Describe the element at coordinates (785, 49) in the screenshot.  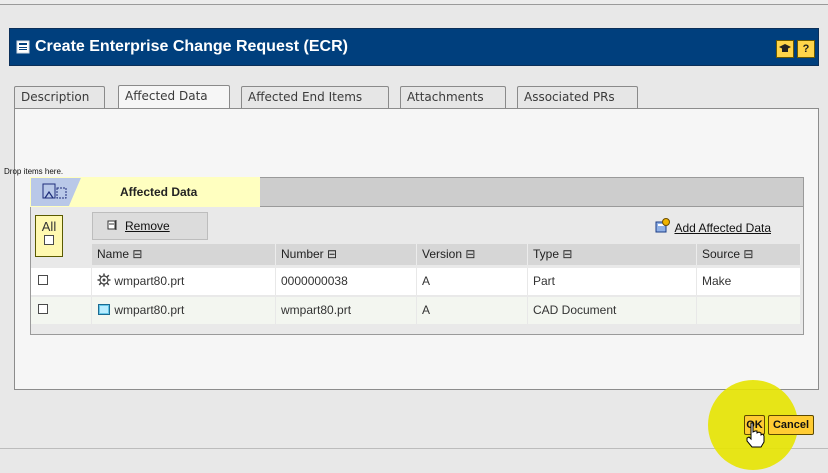
I see `tutorial-cap-icon` at that location.